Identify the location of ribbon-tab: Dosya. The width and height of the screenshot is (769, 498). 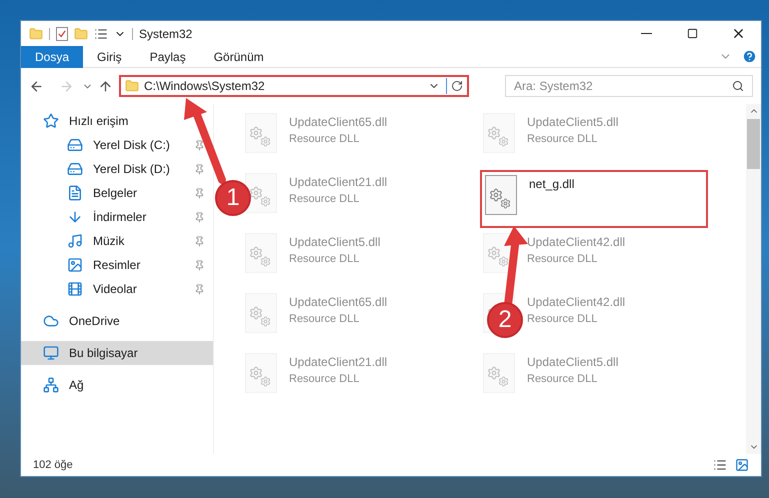
(52, 57).